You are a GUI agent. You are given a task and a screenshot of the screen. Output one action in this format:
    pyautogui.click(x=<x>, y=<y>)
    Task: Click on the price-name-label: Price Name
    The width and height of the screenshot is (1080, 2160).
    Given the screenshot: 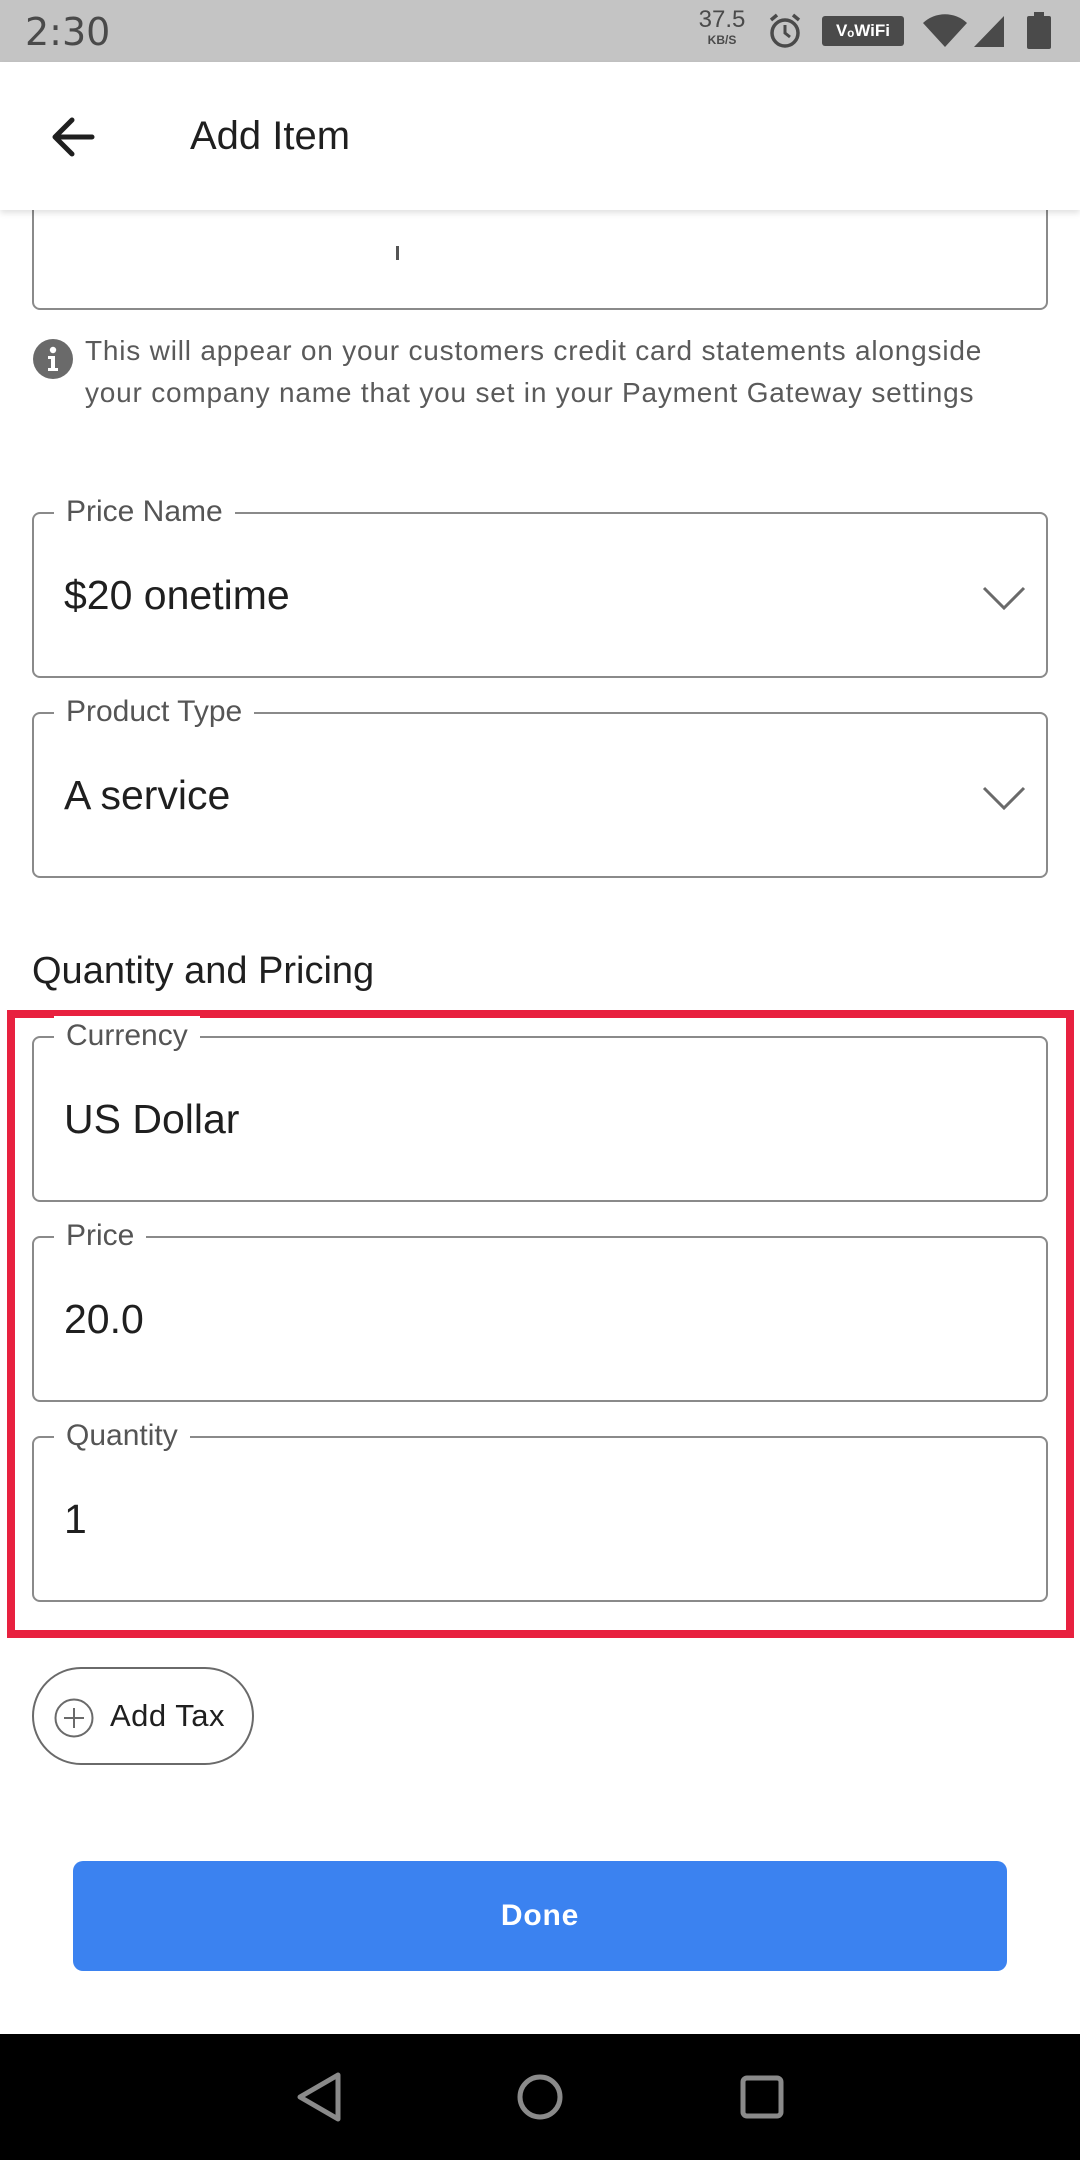 What is the action you would take?
    pyautogui.click(x=144, y=512)
    